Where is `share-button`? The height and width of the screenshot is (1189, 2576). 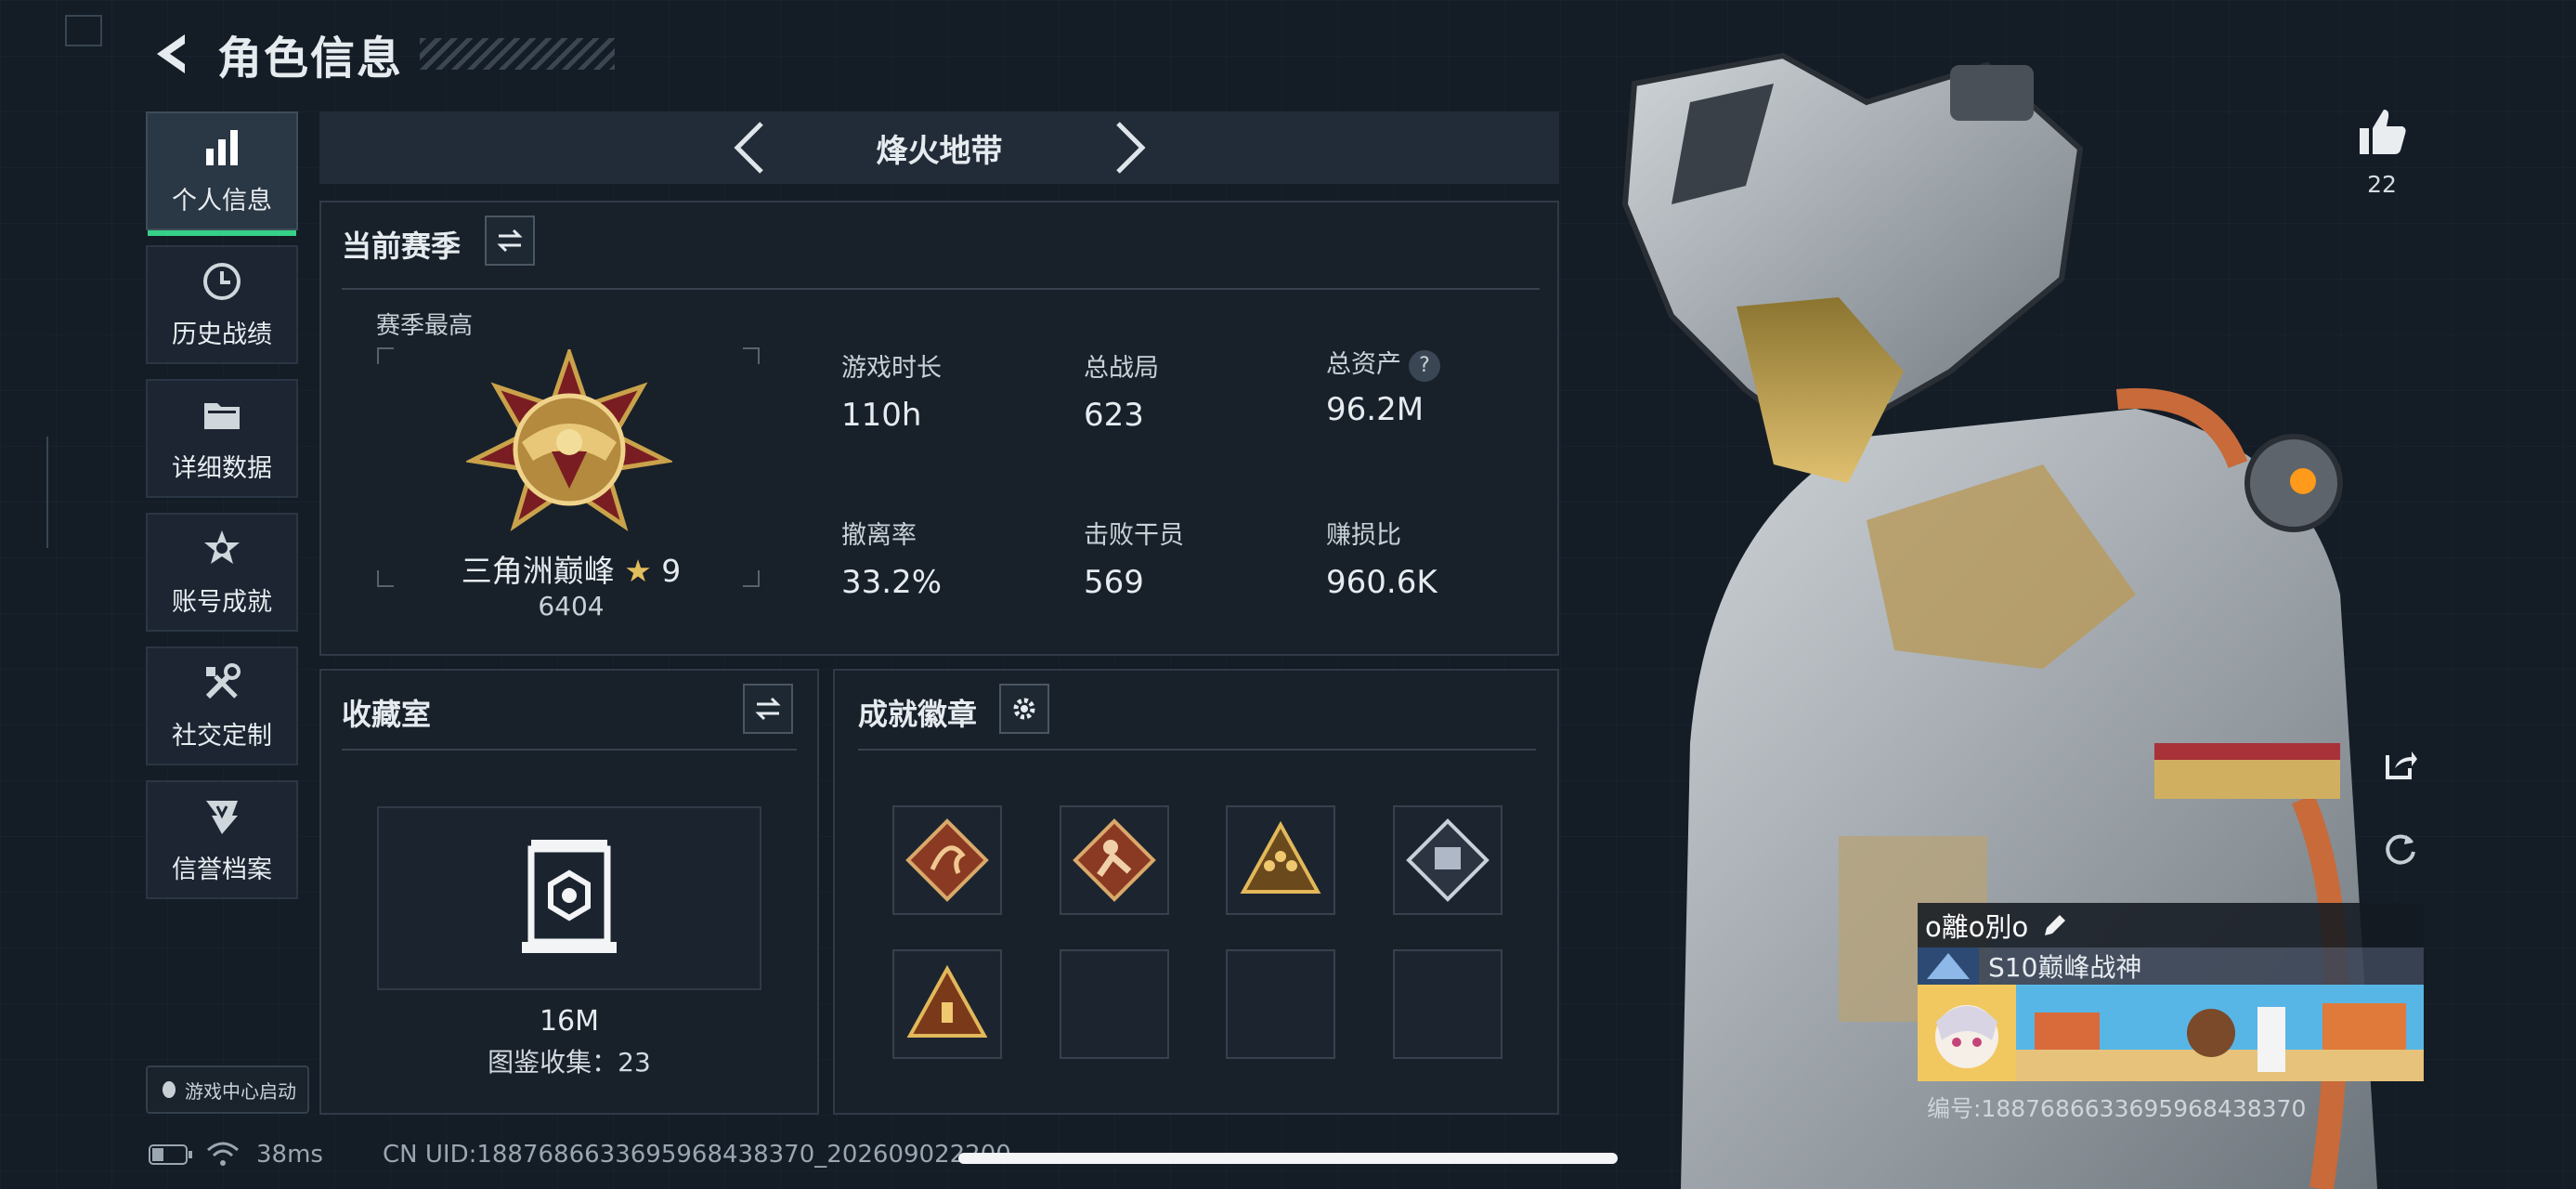
share-button is located at coordinates (2400, 764).